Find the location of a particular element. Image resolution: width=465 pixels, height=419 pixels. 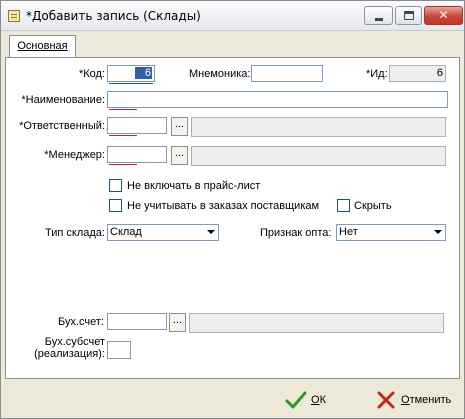

checkmark-icon is located at coordinates (296, 400).